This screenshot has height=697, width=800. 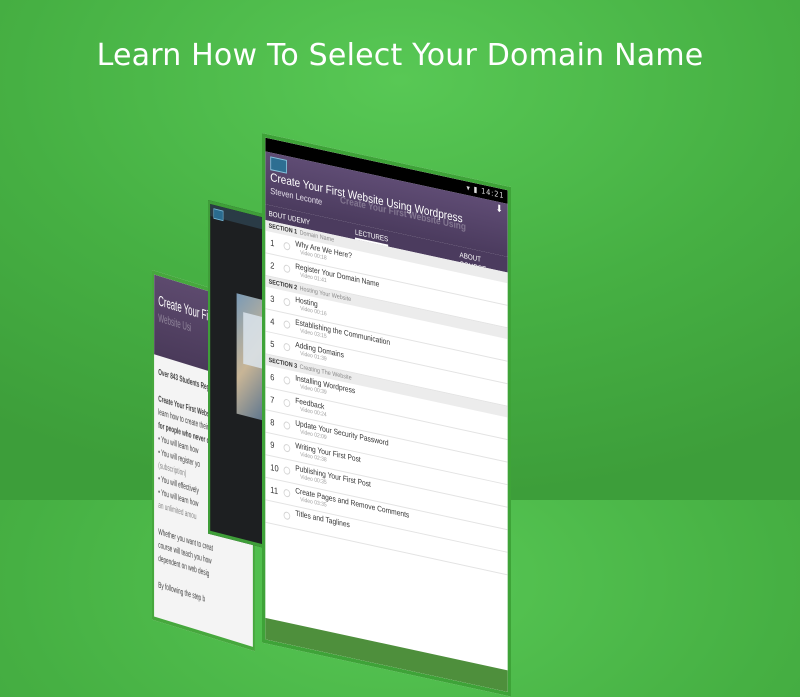 What do you see at coordinates (274, 490) in the screenshot?
I see `lecture-number: 11` at bounding box center [274, 490].